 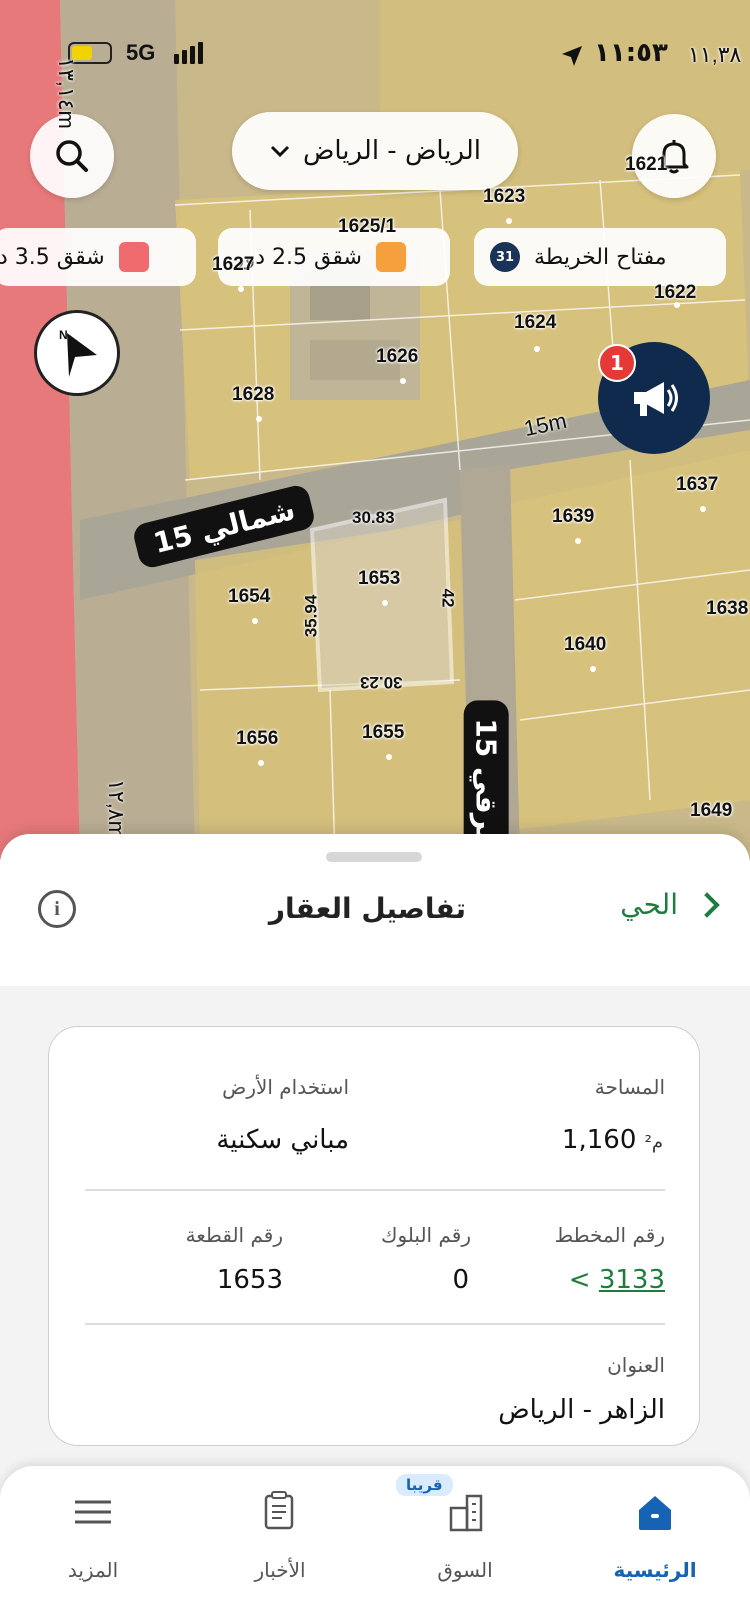 I want to click on parcel-label: 1654, so click(x=249, y=597).